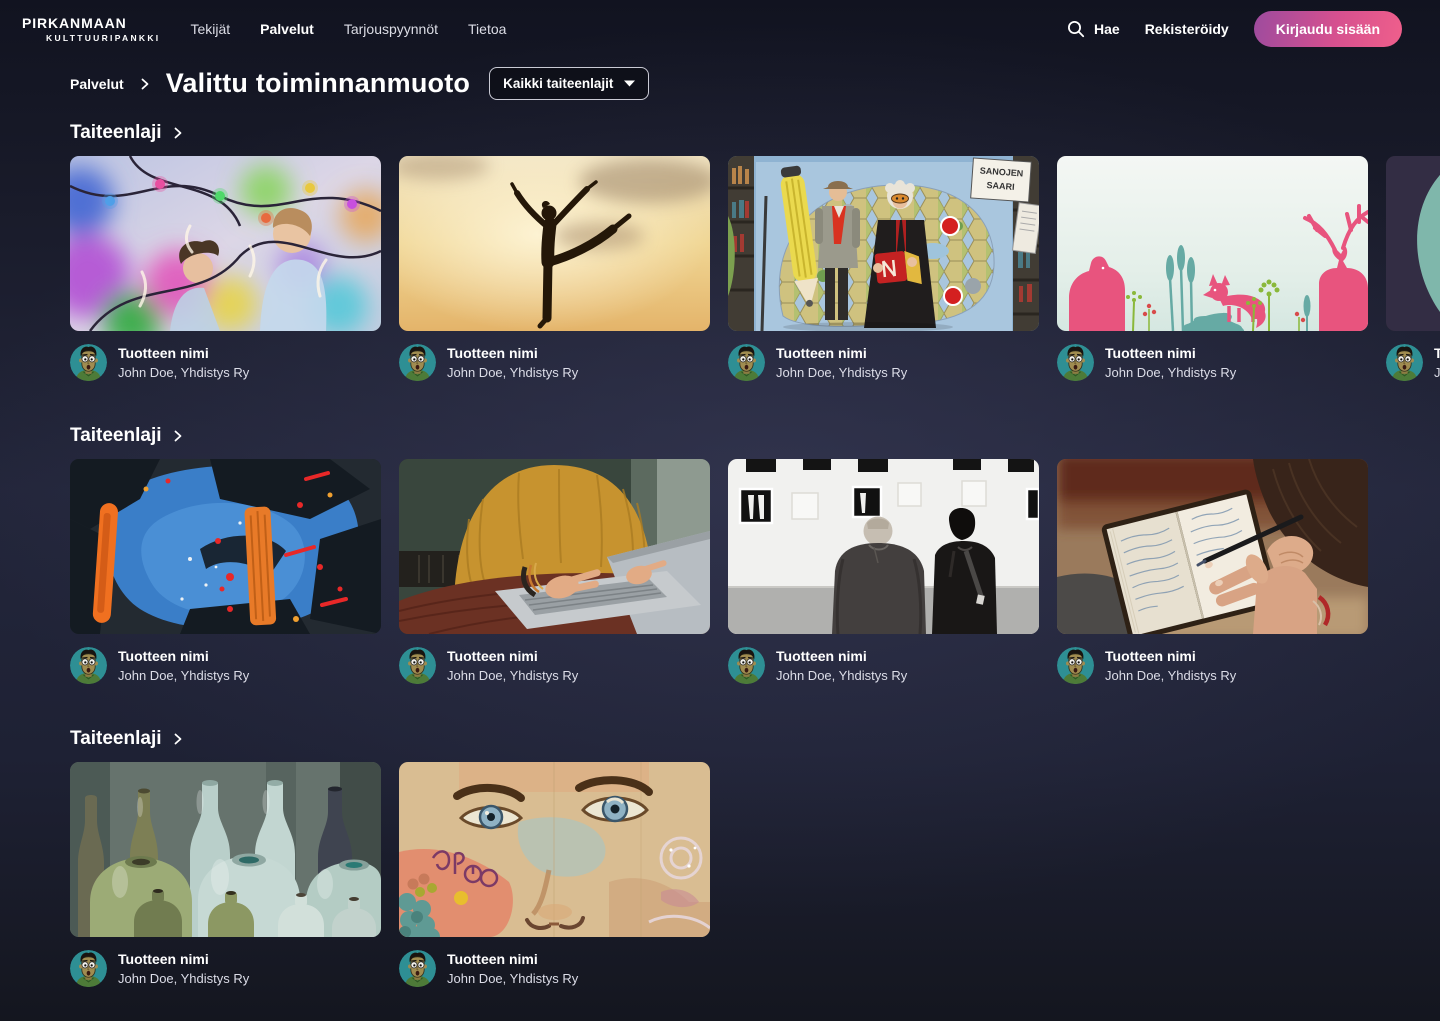  I want to click on sign-text-line2: SAARI, so click(1000, 186).